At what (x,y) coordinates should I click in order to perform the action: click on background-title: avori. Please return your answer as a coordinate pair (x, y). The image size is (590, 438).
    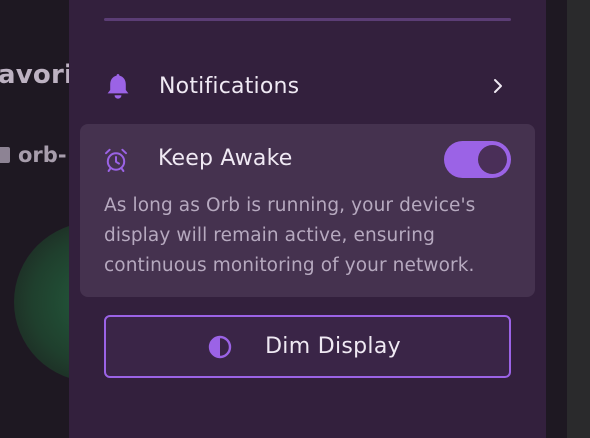
    Looking at the image, I should click on (37, 75).